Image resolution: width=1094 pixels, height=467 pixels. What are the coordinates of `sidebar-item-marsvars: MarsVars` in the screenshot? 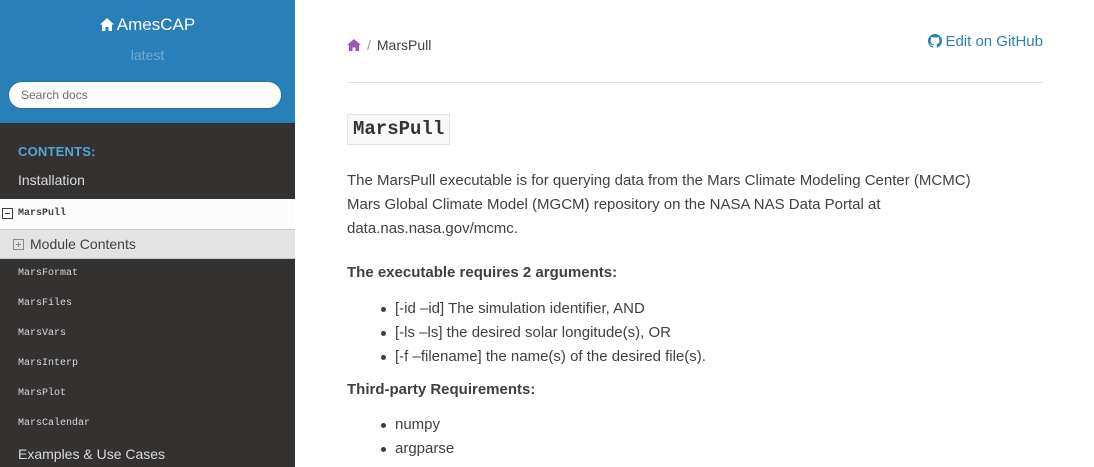 It's located at (147, 333).